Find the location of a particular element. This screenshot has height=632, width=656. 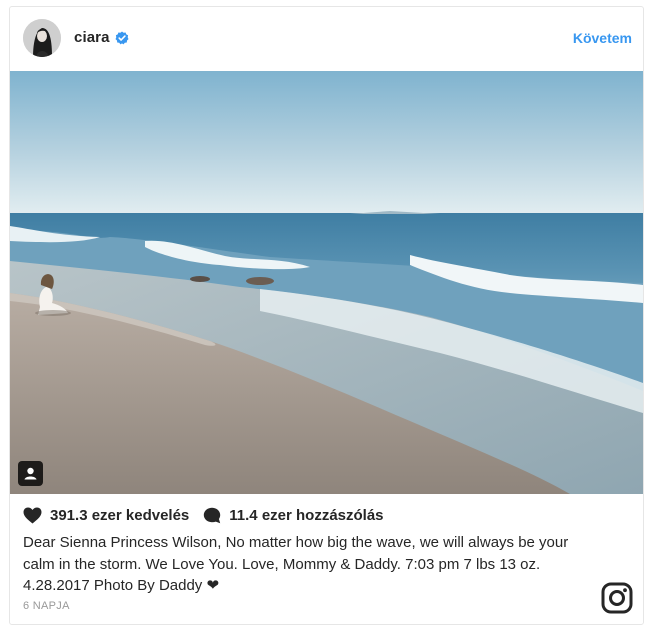

comments-stat: 11.4 ezer hozzászólás is located at coordinates (293, 515).